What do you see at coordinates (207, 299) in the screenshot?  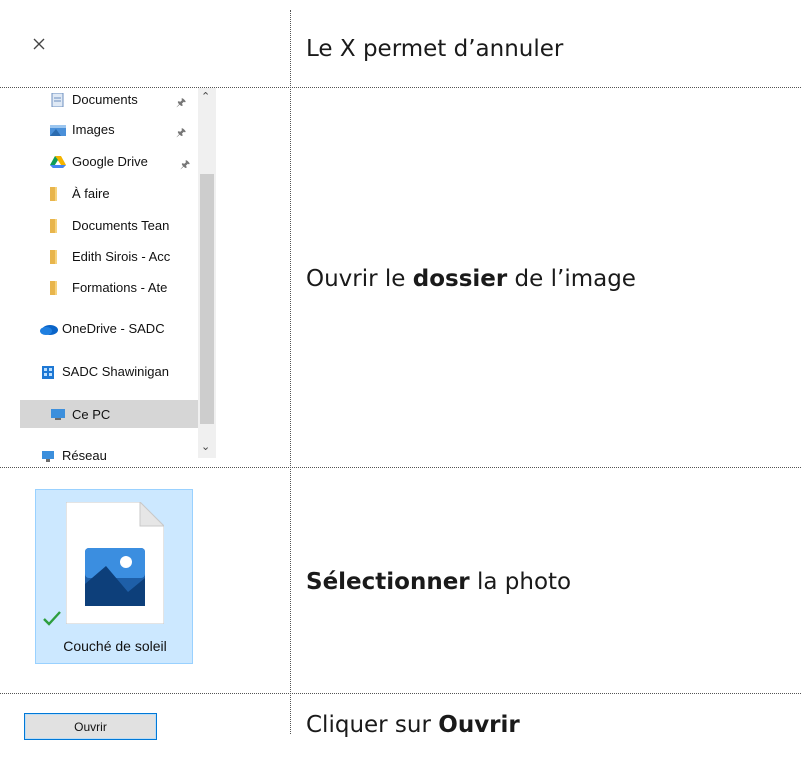 I see `scrollbar-thumb` at bounding box center [207, 299].